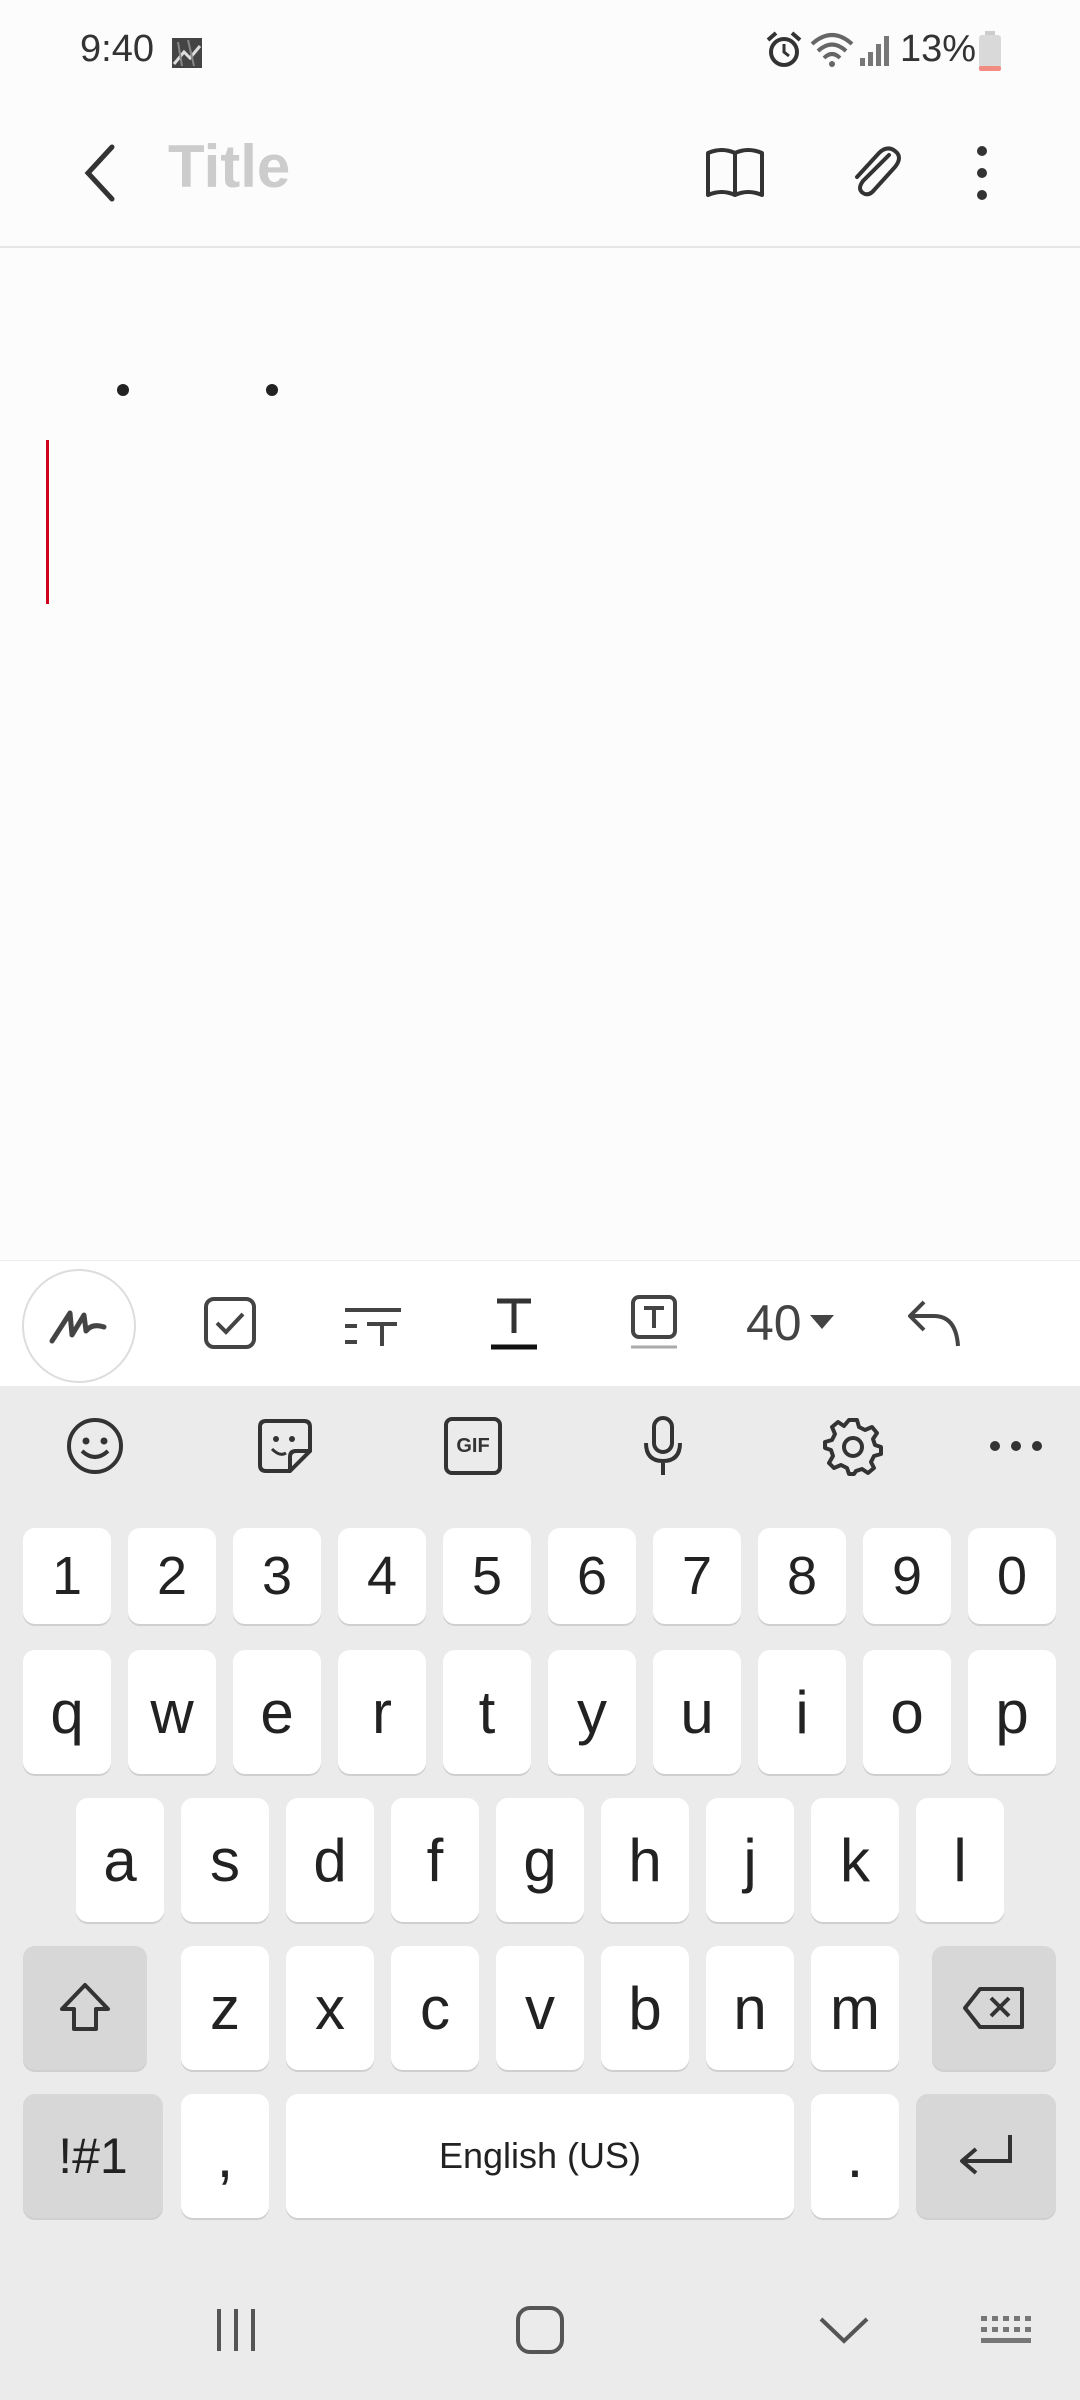 Image resolution: width=1080 pixels, height=2400 pixels. What do you see at coordinates (960, 1860) in the screenshot?
I see `key-l: l` at bounding box center [960, 1860].